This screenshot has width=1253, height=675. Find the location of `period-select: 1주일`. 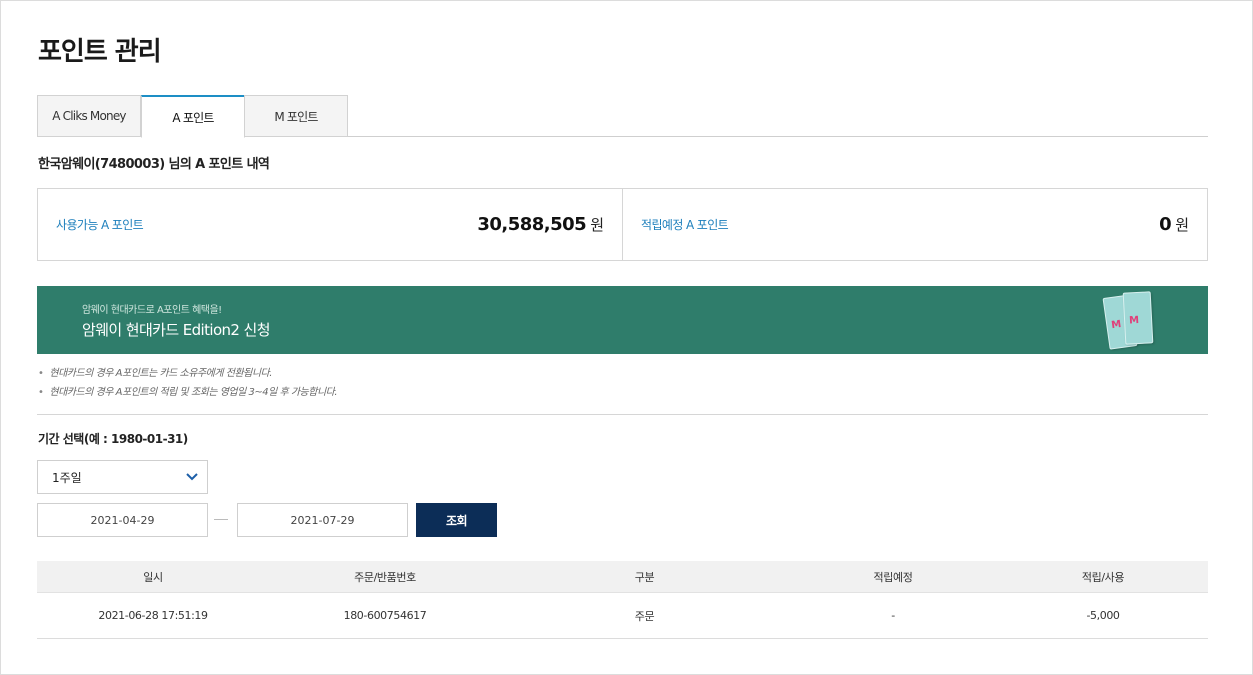

period-select: 1주일 is located at coordinates (122, 477).